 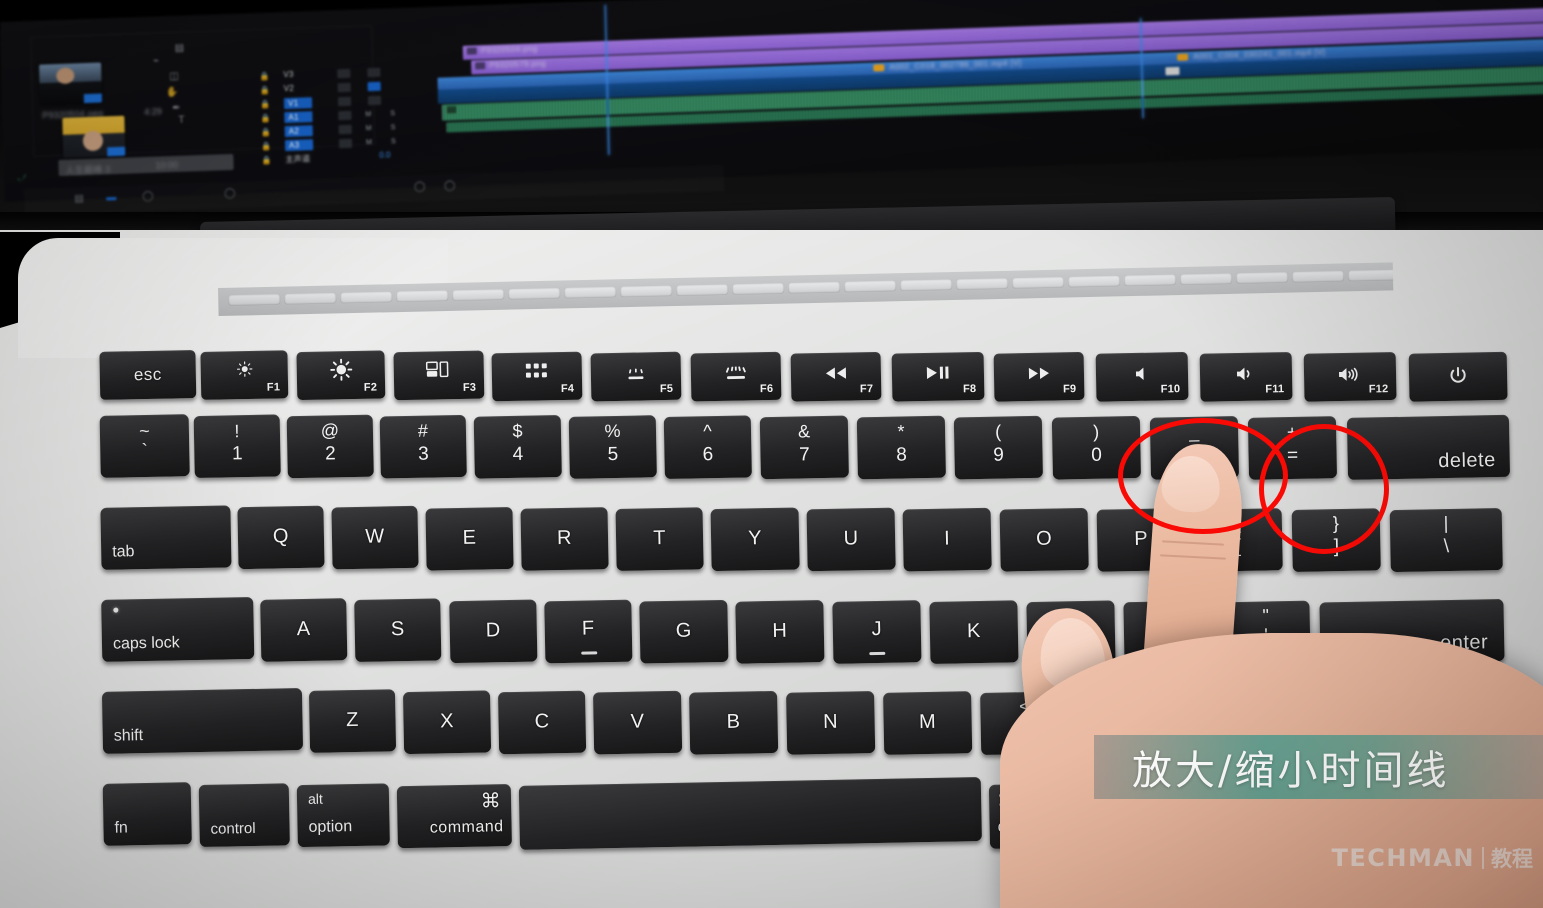 I want to click on icon-view-icon: ▬, so click(x=111, y=197).